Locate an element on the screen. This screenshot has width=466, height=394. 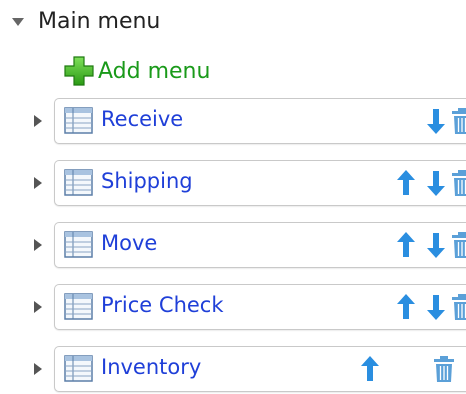
menu-item-inventory: Inventory is located at coordinates (247, 370).